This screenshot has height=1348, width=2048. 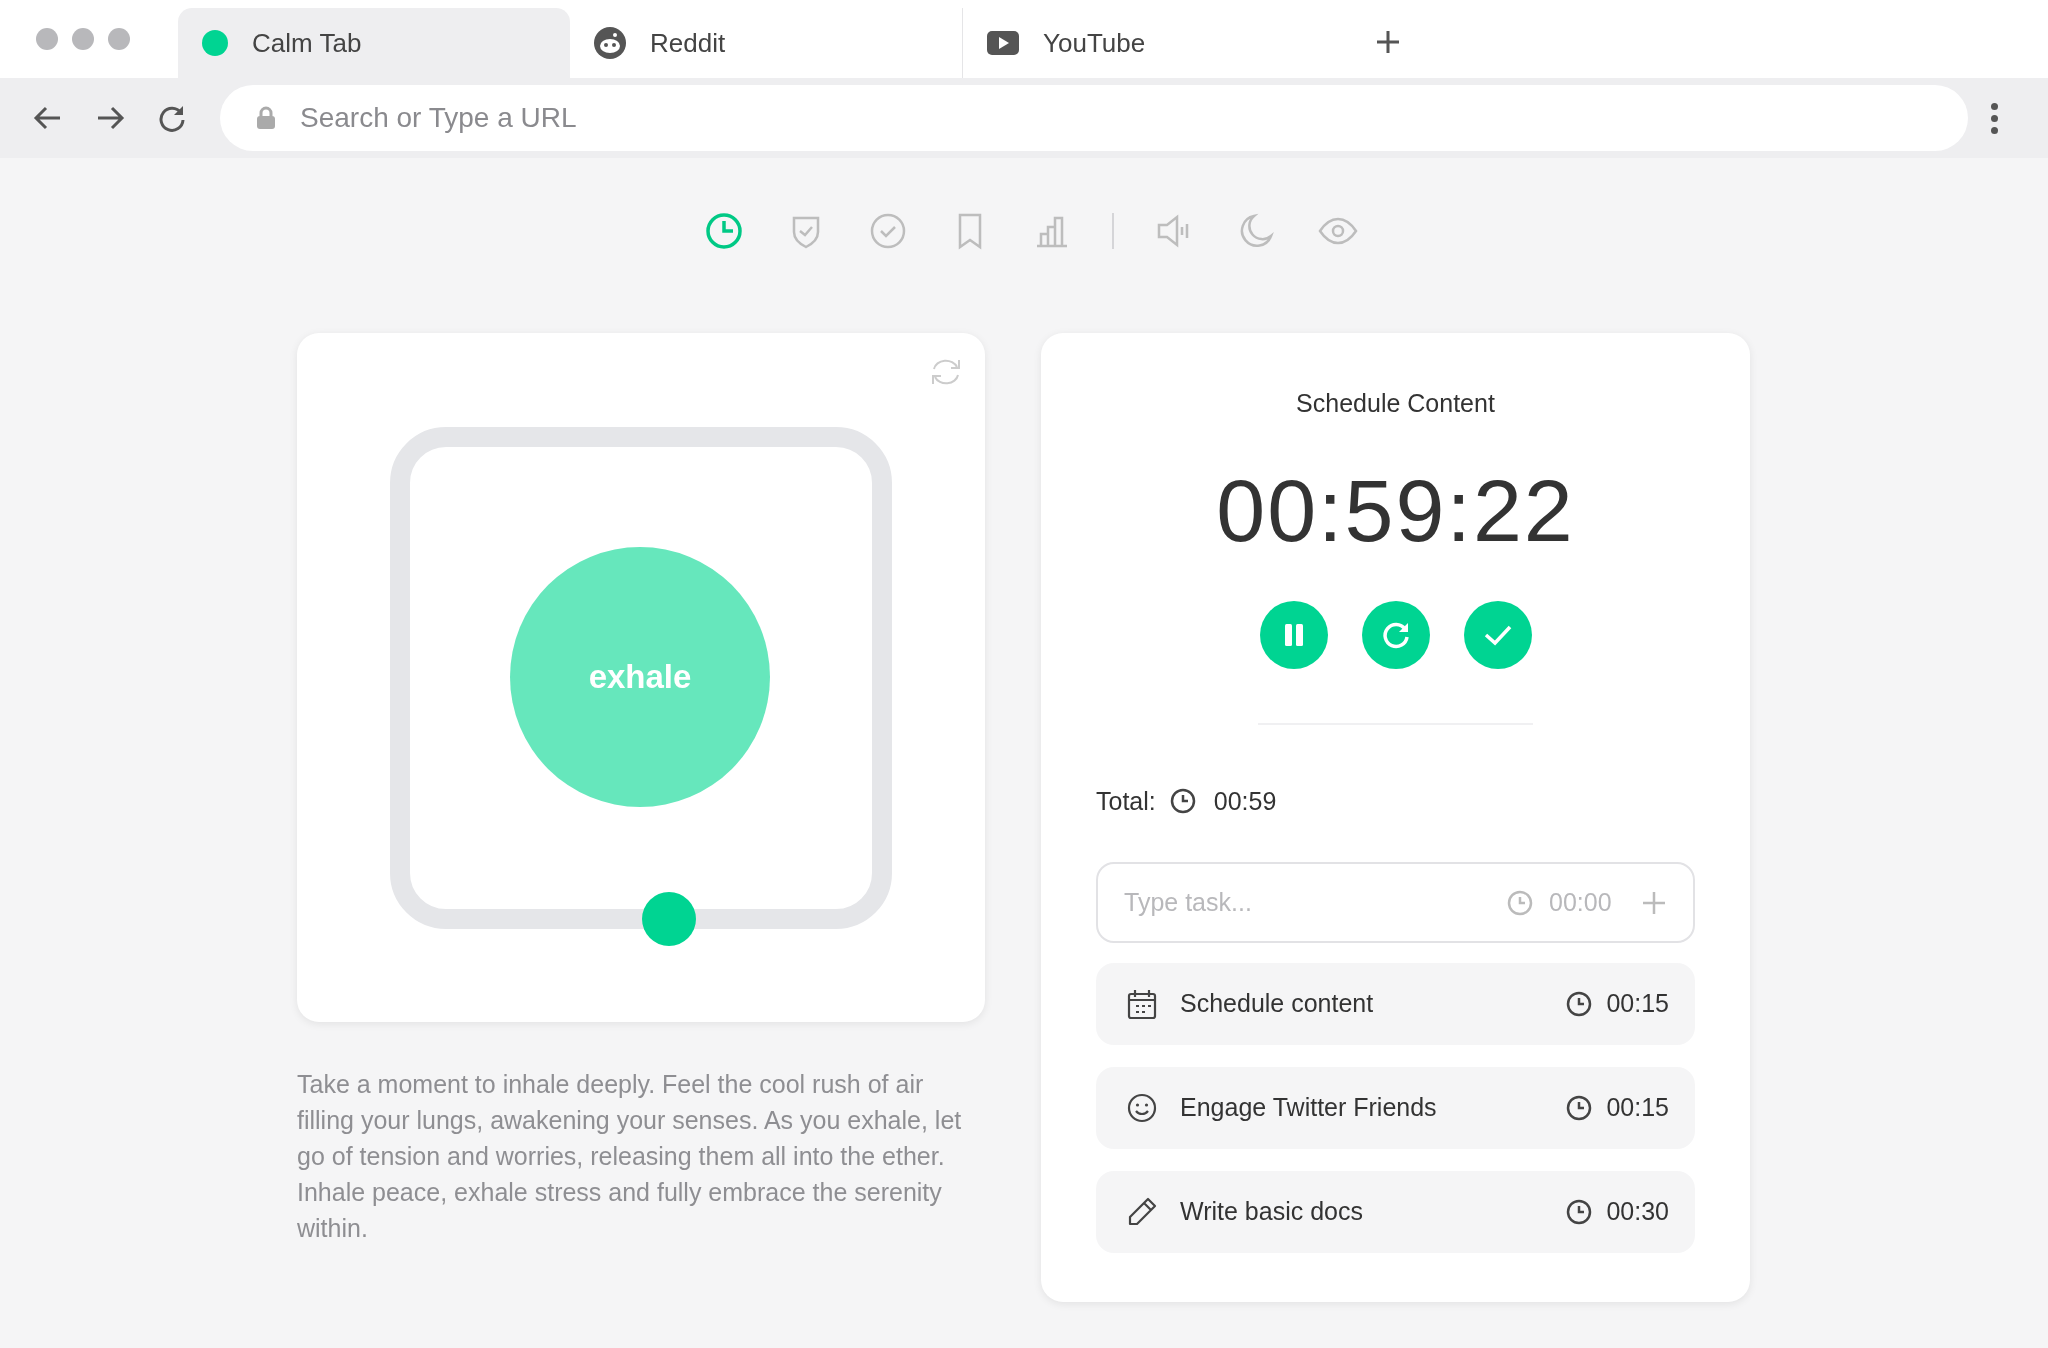 What do you see at coordinates (1395, 1004) in the screenshot?
I see `task-item: Schedule content 00:15` at bounding box center [1395, 1004].